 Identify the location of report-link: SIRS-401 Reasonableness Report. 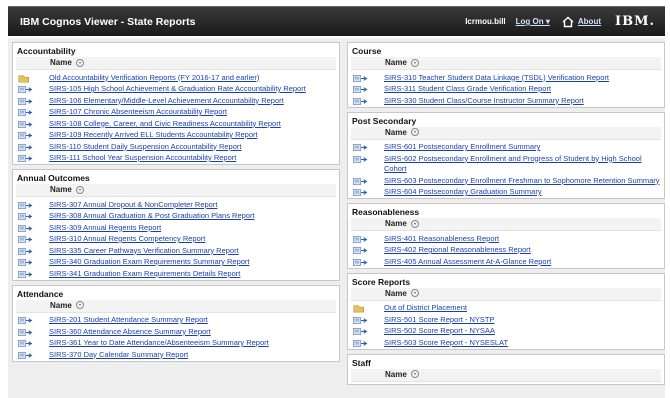
(441, 239).